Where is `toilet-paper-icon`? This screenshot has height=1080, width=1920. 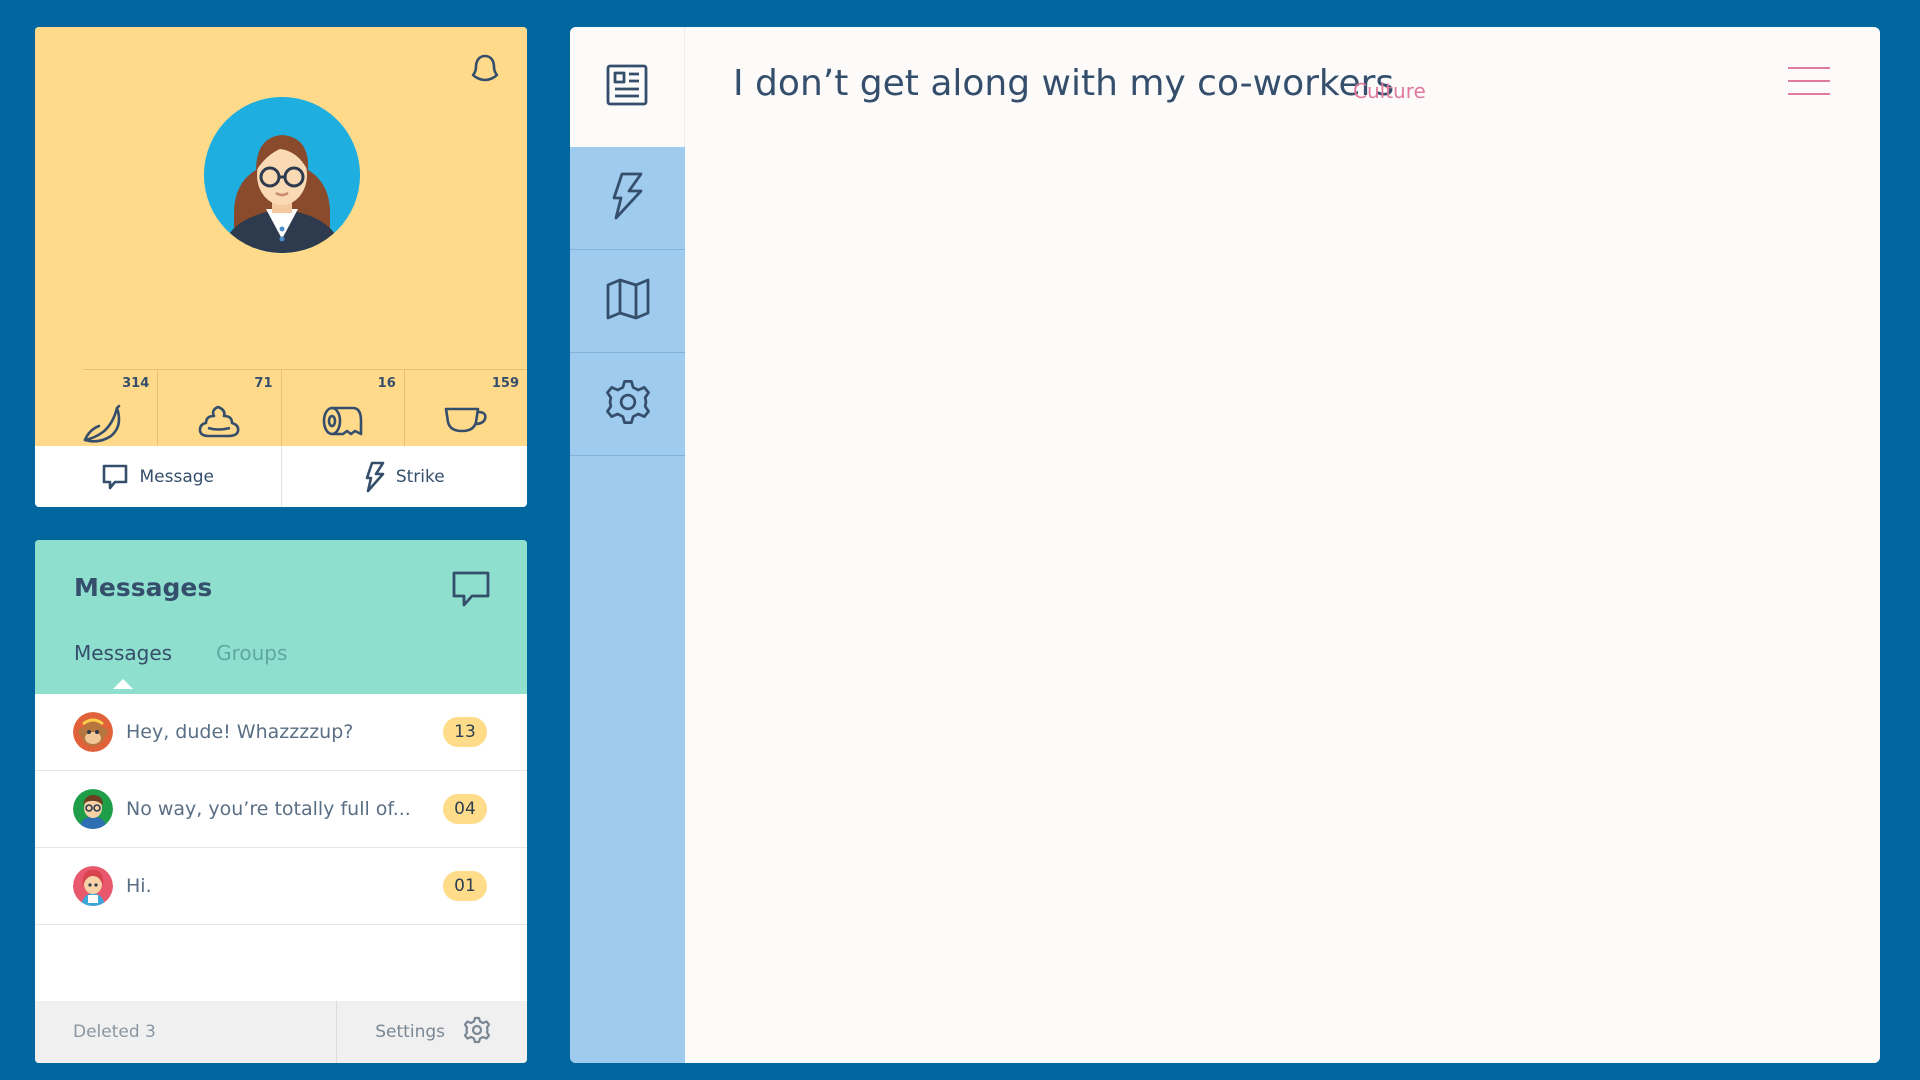
toilet-paper-icon is located at coordinates (342, 421).